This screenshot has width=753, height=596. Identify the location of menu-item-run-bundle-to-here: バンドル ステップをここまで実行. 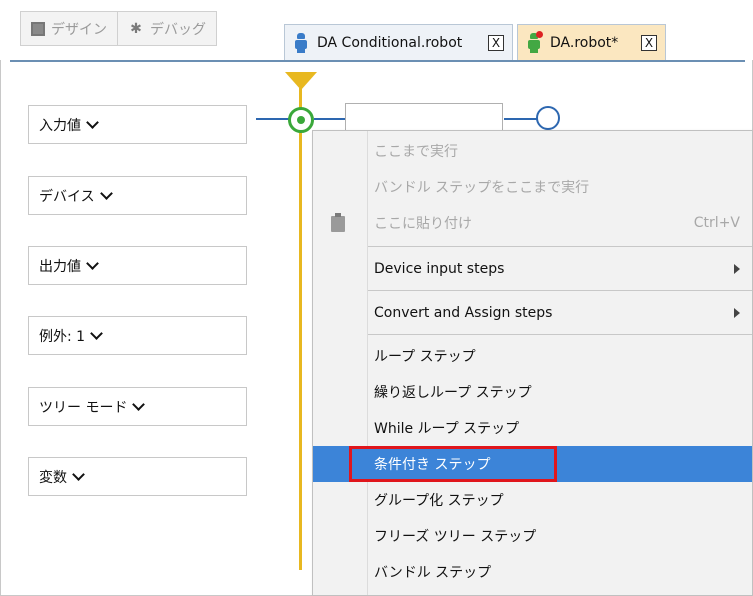
(560, 187).